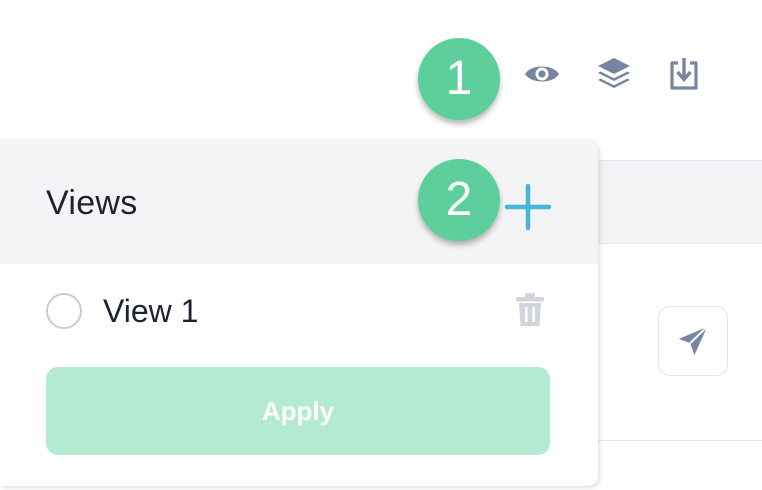  What do you see at coordinates (298, 411) in the screenshot?
I see `apply-button: Apply` at bounding box center [298, 411].